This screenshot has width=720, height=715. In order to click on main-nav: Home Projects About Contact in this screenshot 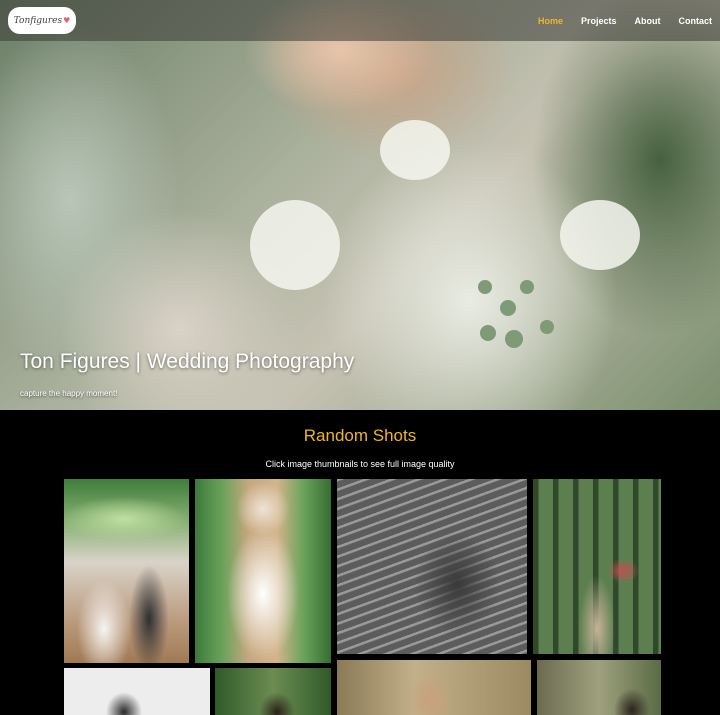, I will do `click(624, 20)`.